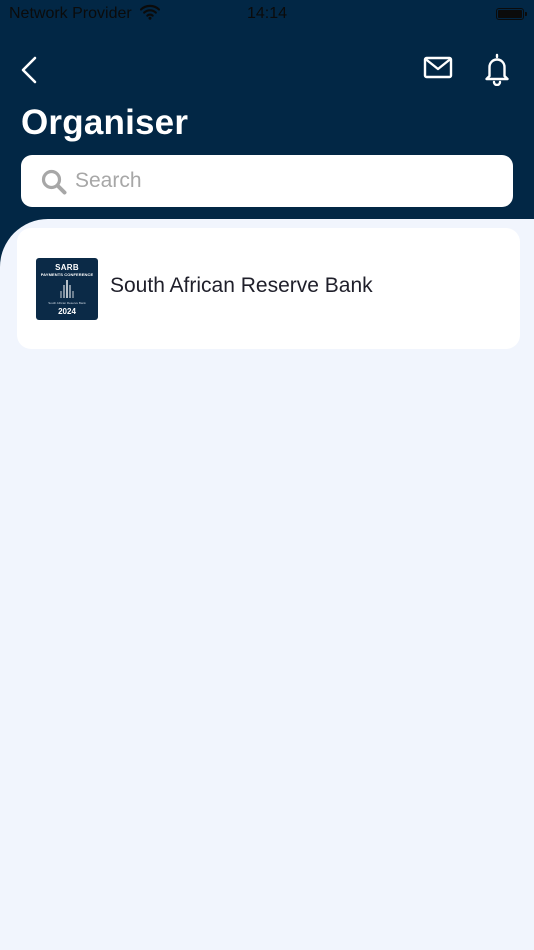  Describe the element at coordinates (241, 285) in the screenshot. I see `organiser-name: South African Reserve Bank` at that location.